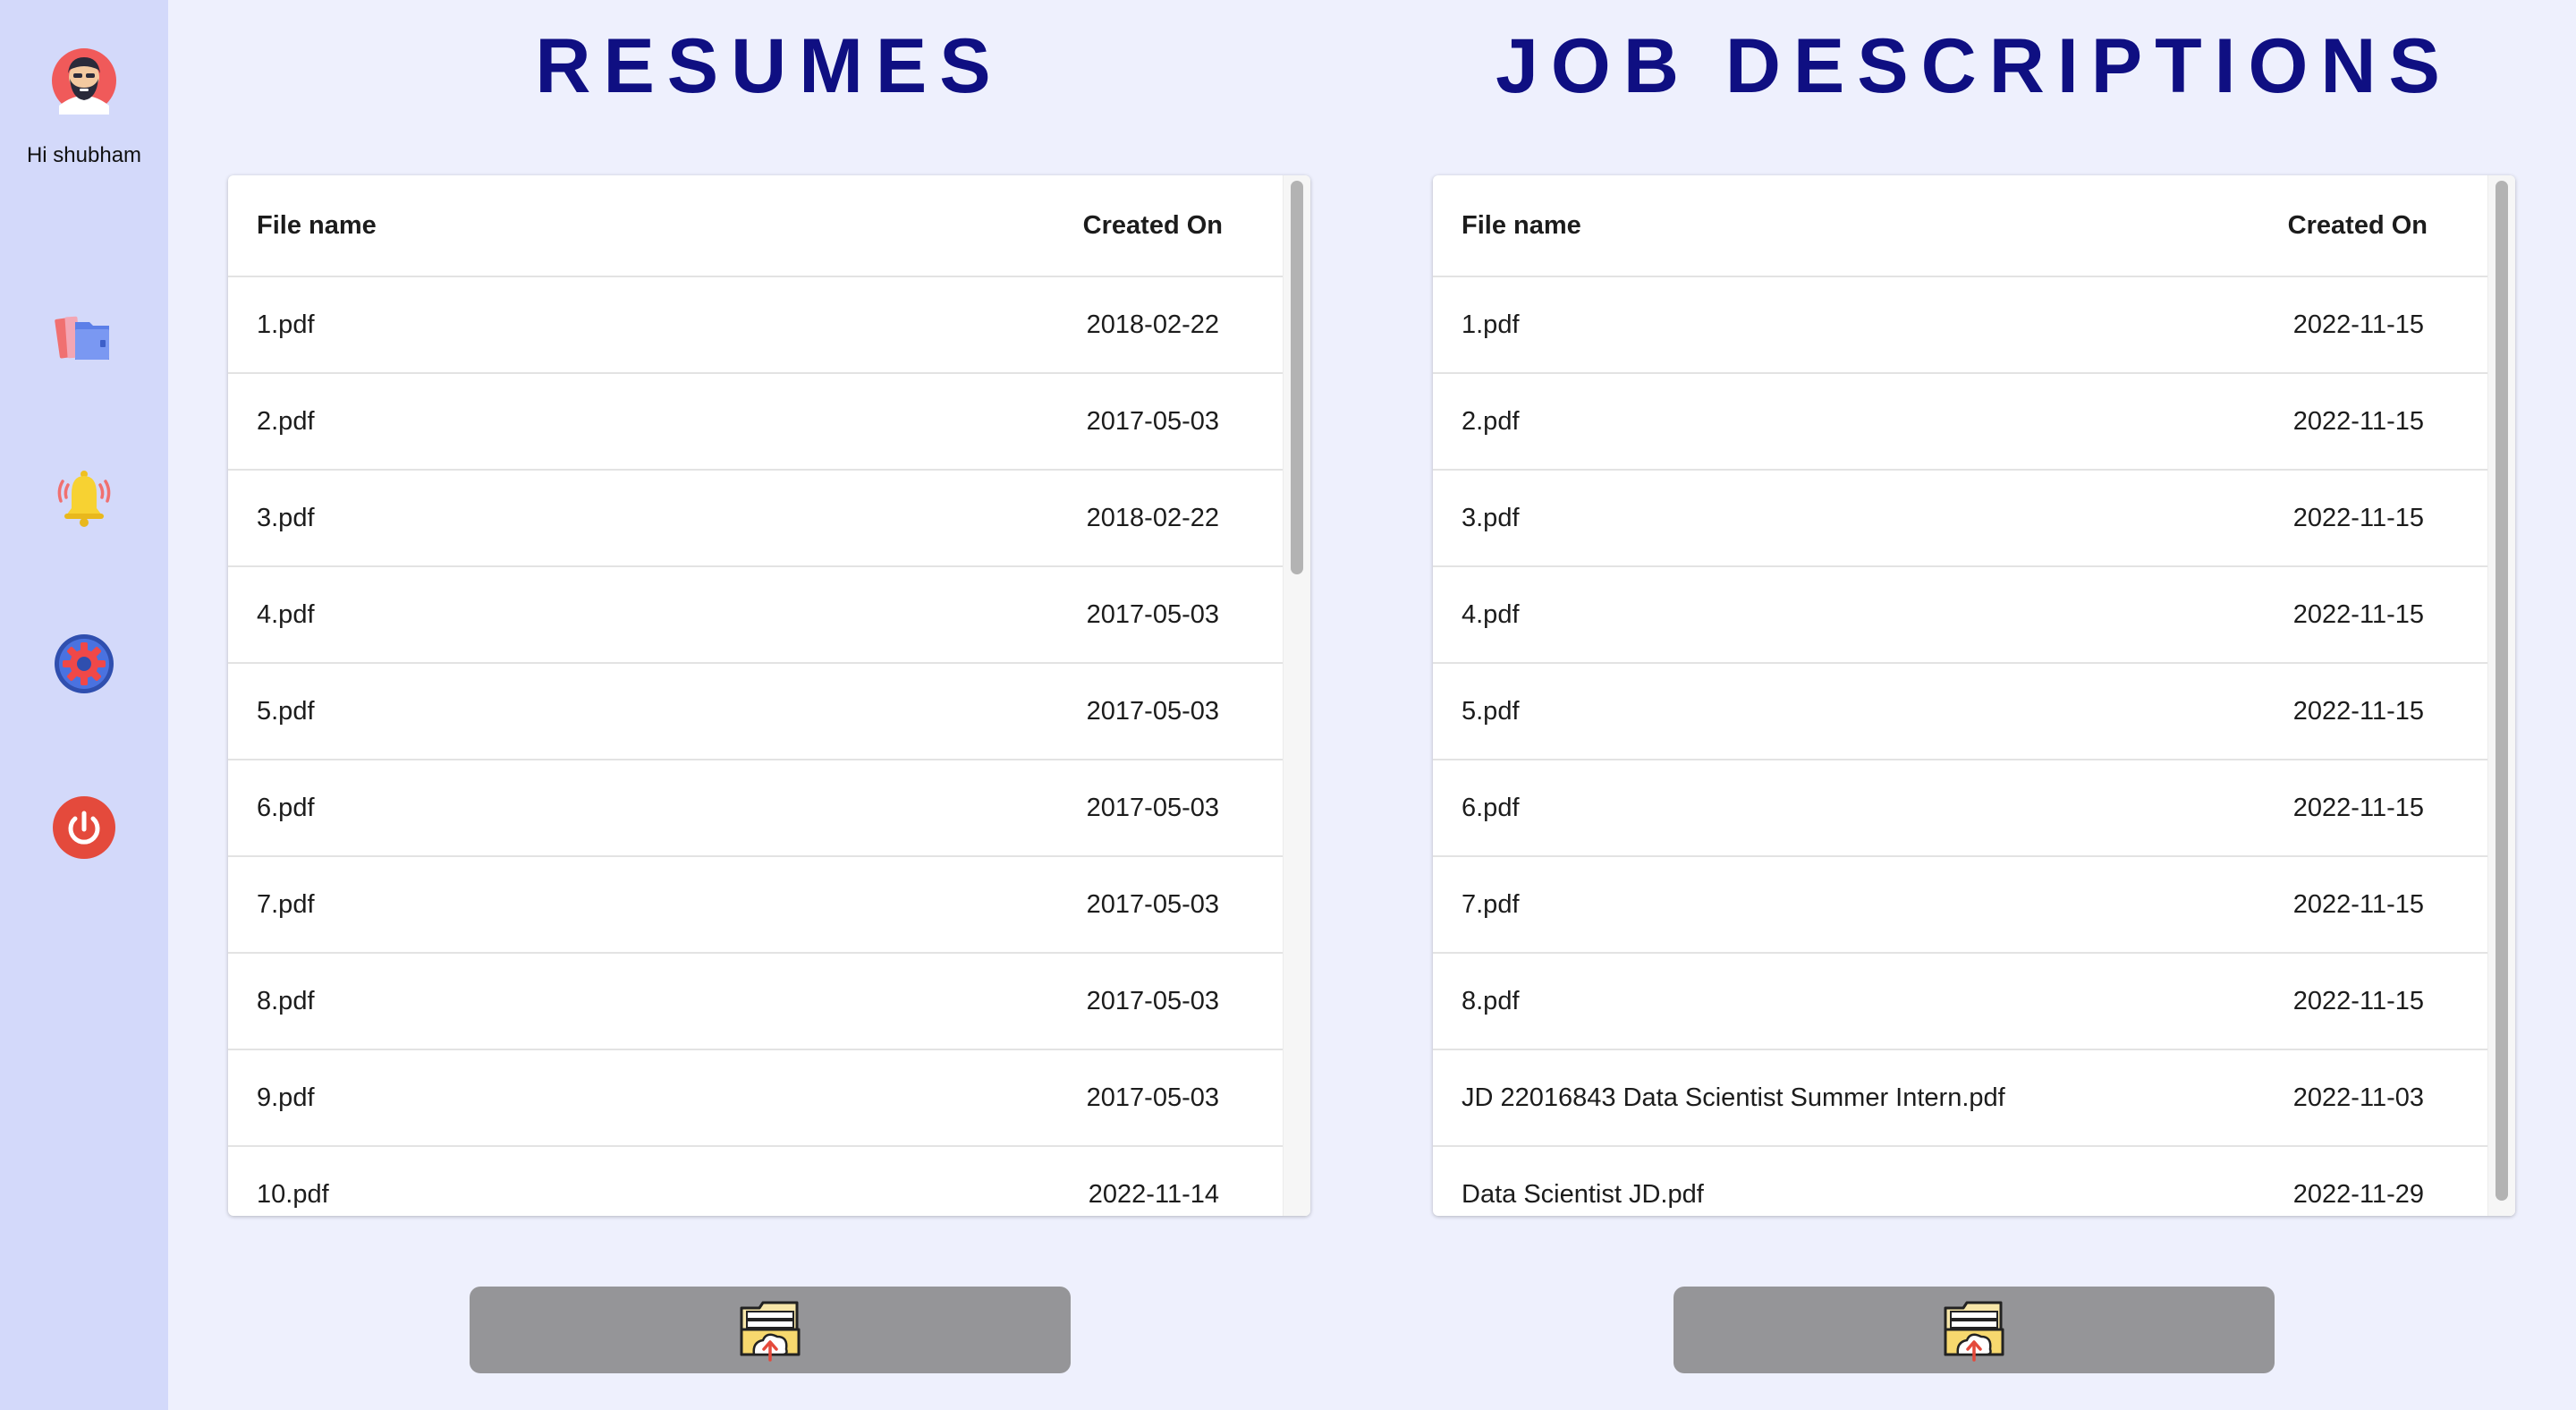  I want to click on upload-job-description-button, so click(1974, 1330).